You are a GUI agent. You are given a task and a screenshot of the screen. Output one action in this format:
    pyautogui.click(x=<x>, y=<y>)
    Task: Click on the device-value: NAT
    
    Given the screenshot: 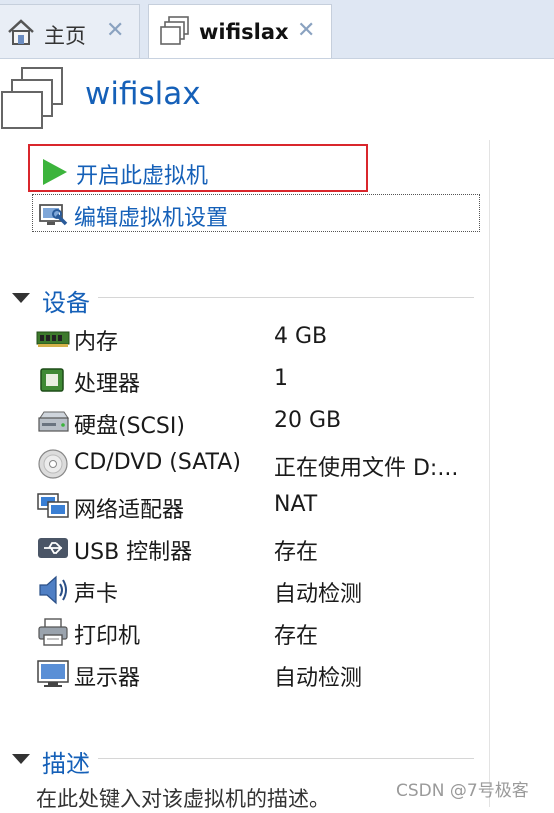 What is the action you would take?
    pyautogui.click(x=296, y=504)
    